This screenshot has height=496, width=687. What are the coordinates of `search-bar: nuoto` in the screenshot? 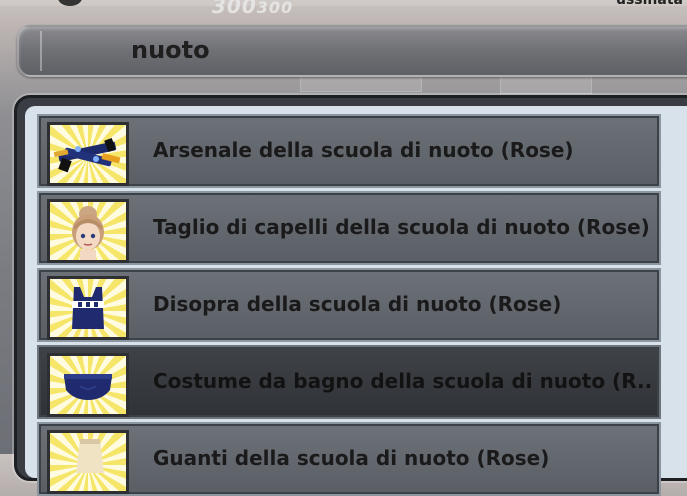 It's located at (352, 51).